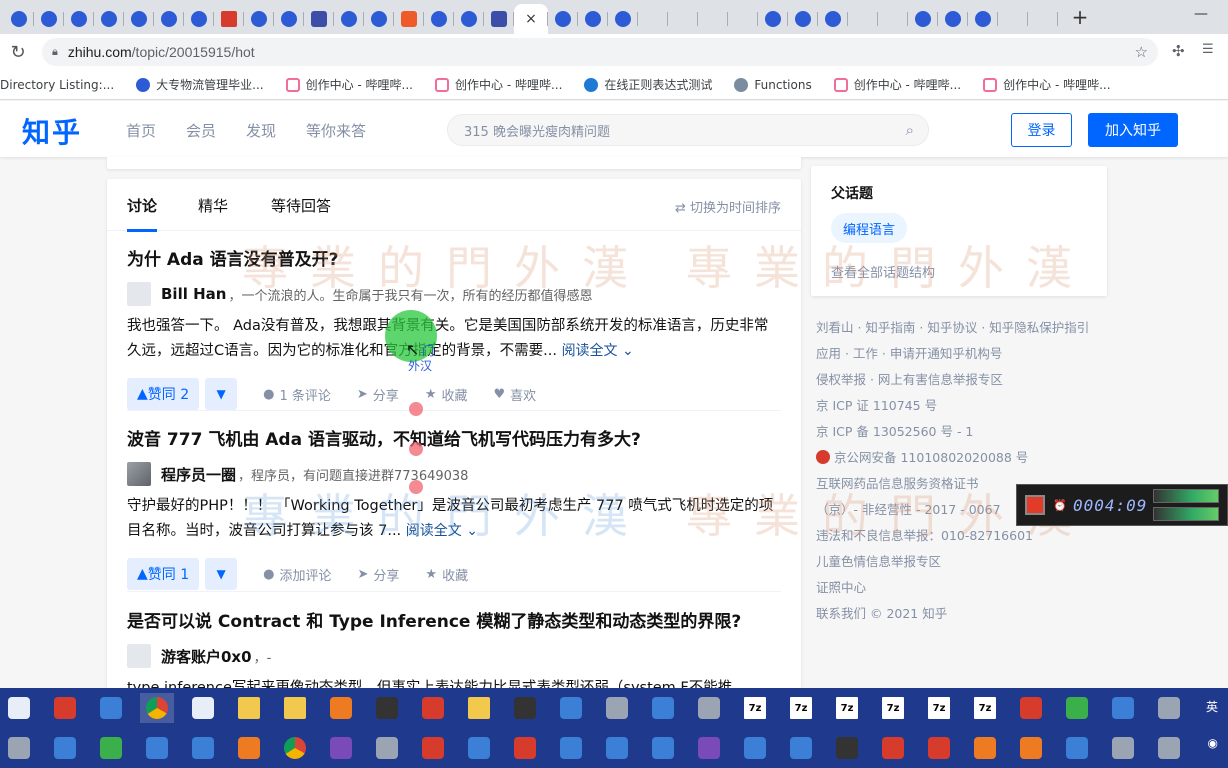  I want to click on nav-waiting-answers: 等你来答, so click(336, 130).